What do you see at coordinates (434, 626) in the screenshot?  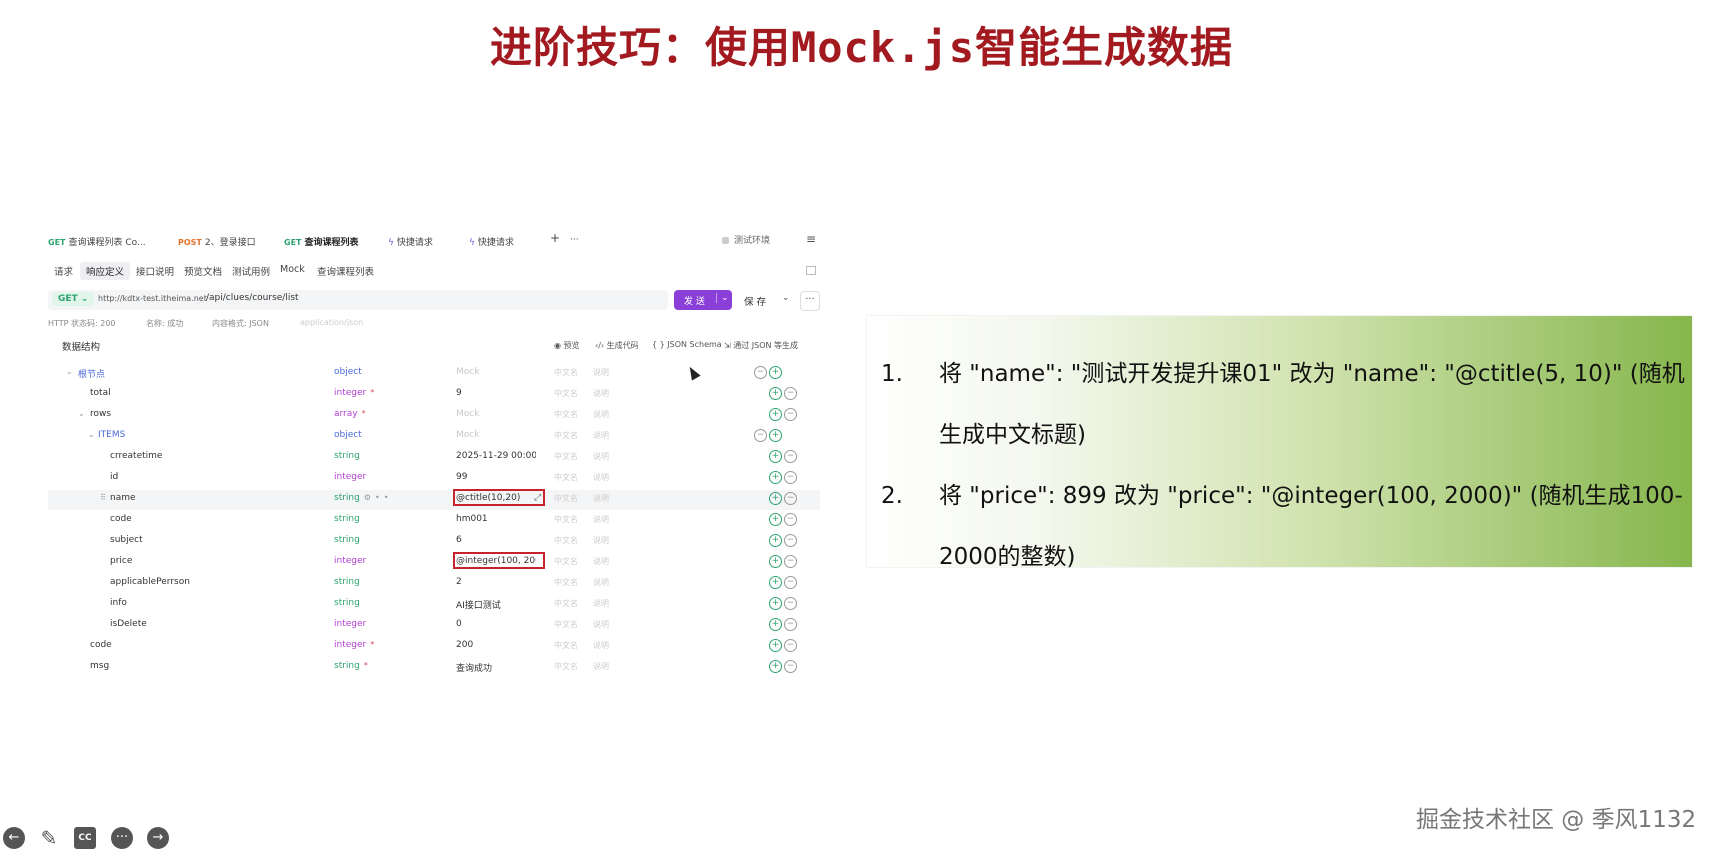 I see `table-row: isDelete integer 0 中文名 说明 + −` at bounding box center [434, 626].